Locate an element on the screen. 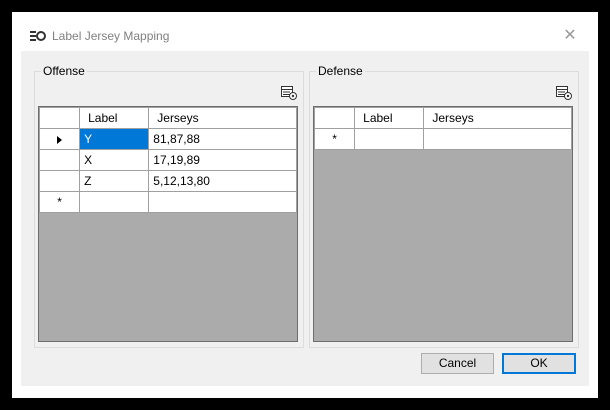  offense-header-row: Label Jerseys is located at coordinates (168, 118).